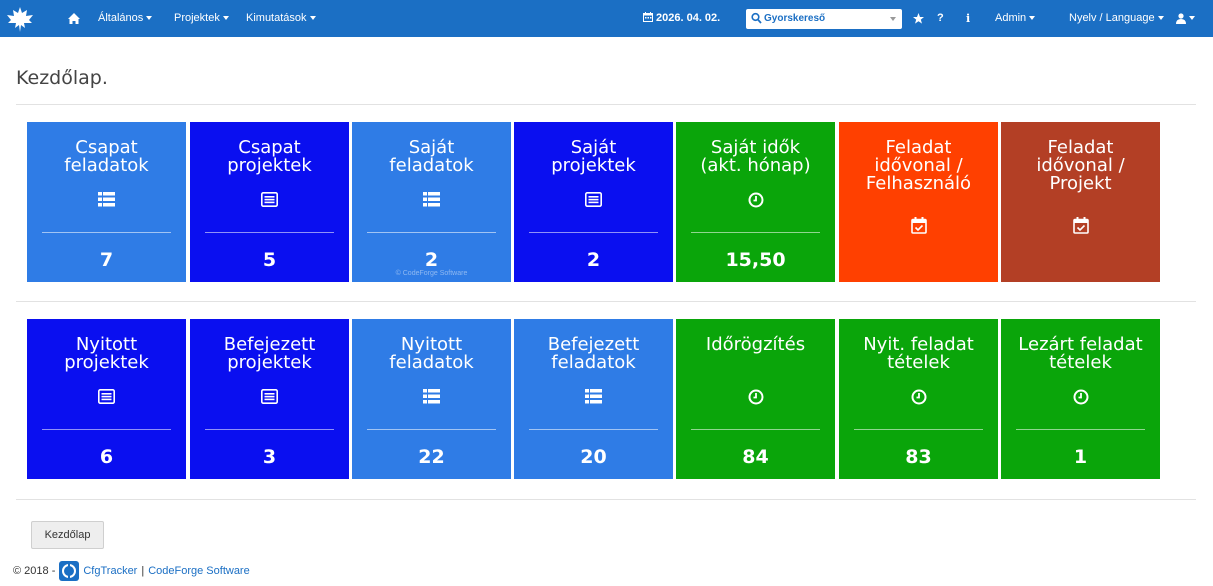 The image size is (1213, 586). What do you see at coordinates (34, 571) in the screenshot?
I see `copyright-text: © 2018 -` at bounding box center [34, 571].